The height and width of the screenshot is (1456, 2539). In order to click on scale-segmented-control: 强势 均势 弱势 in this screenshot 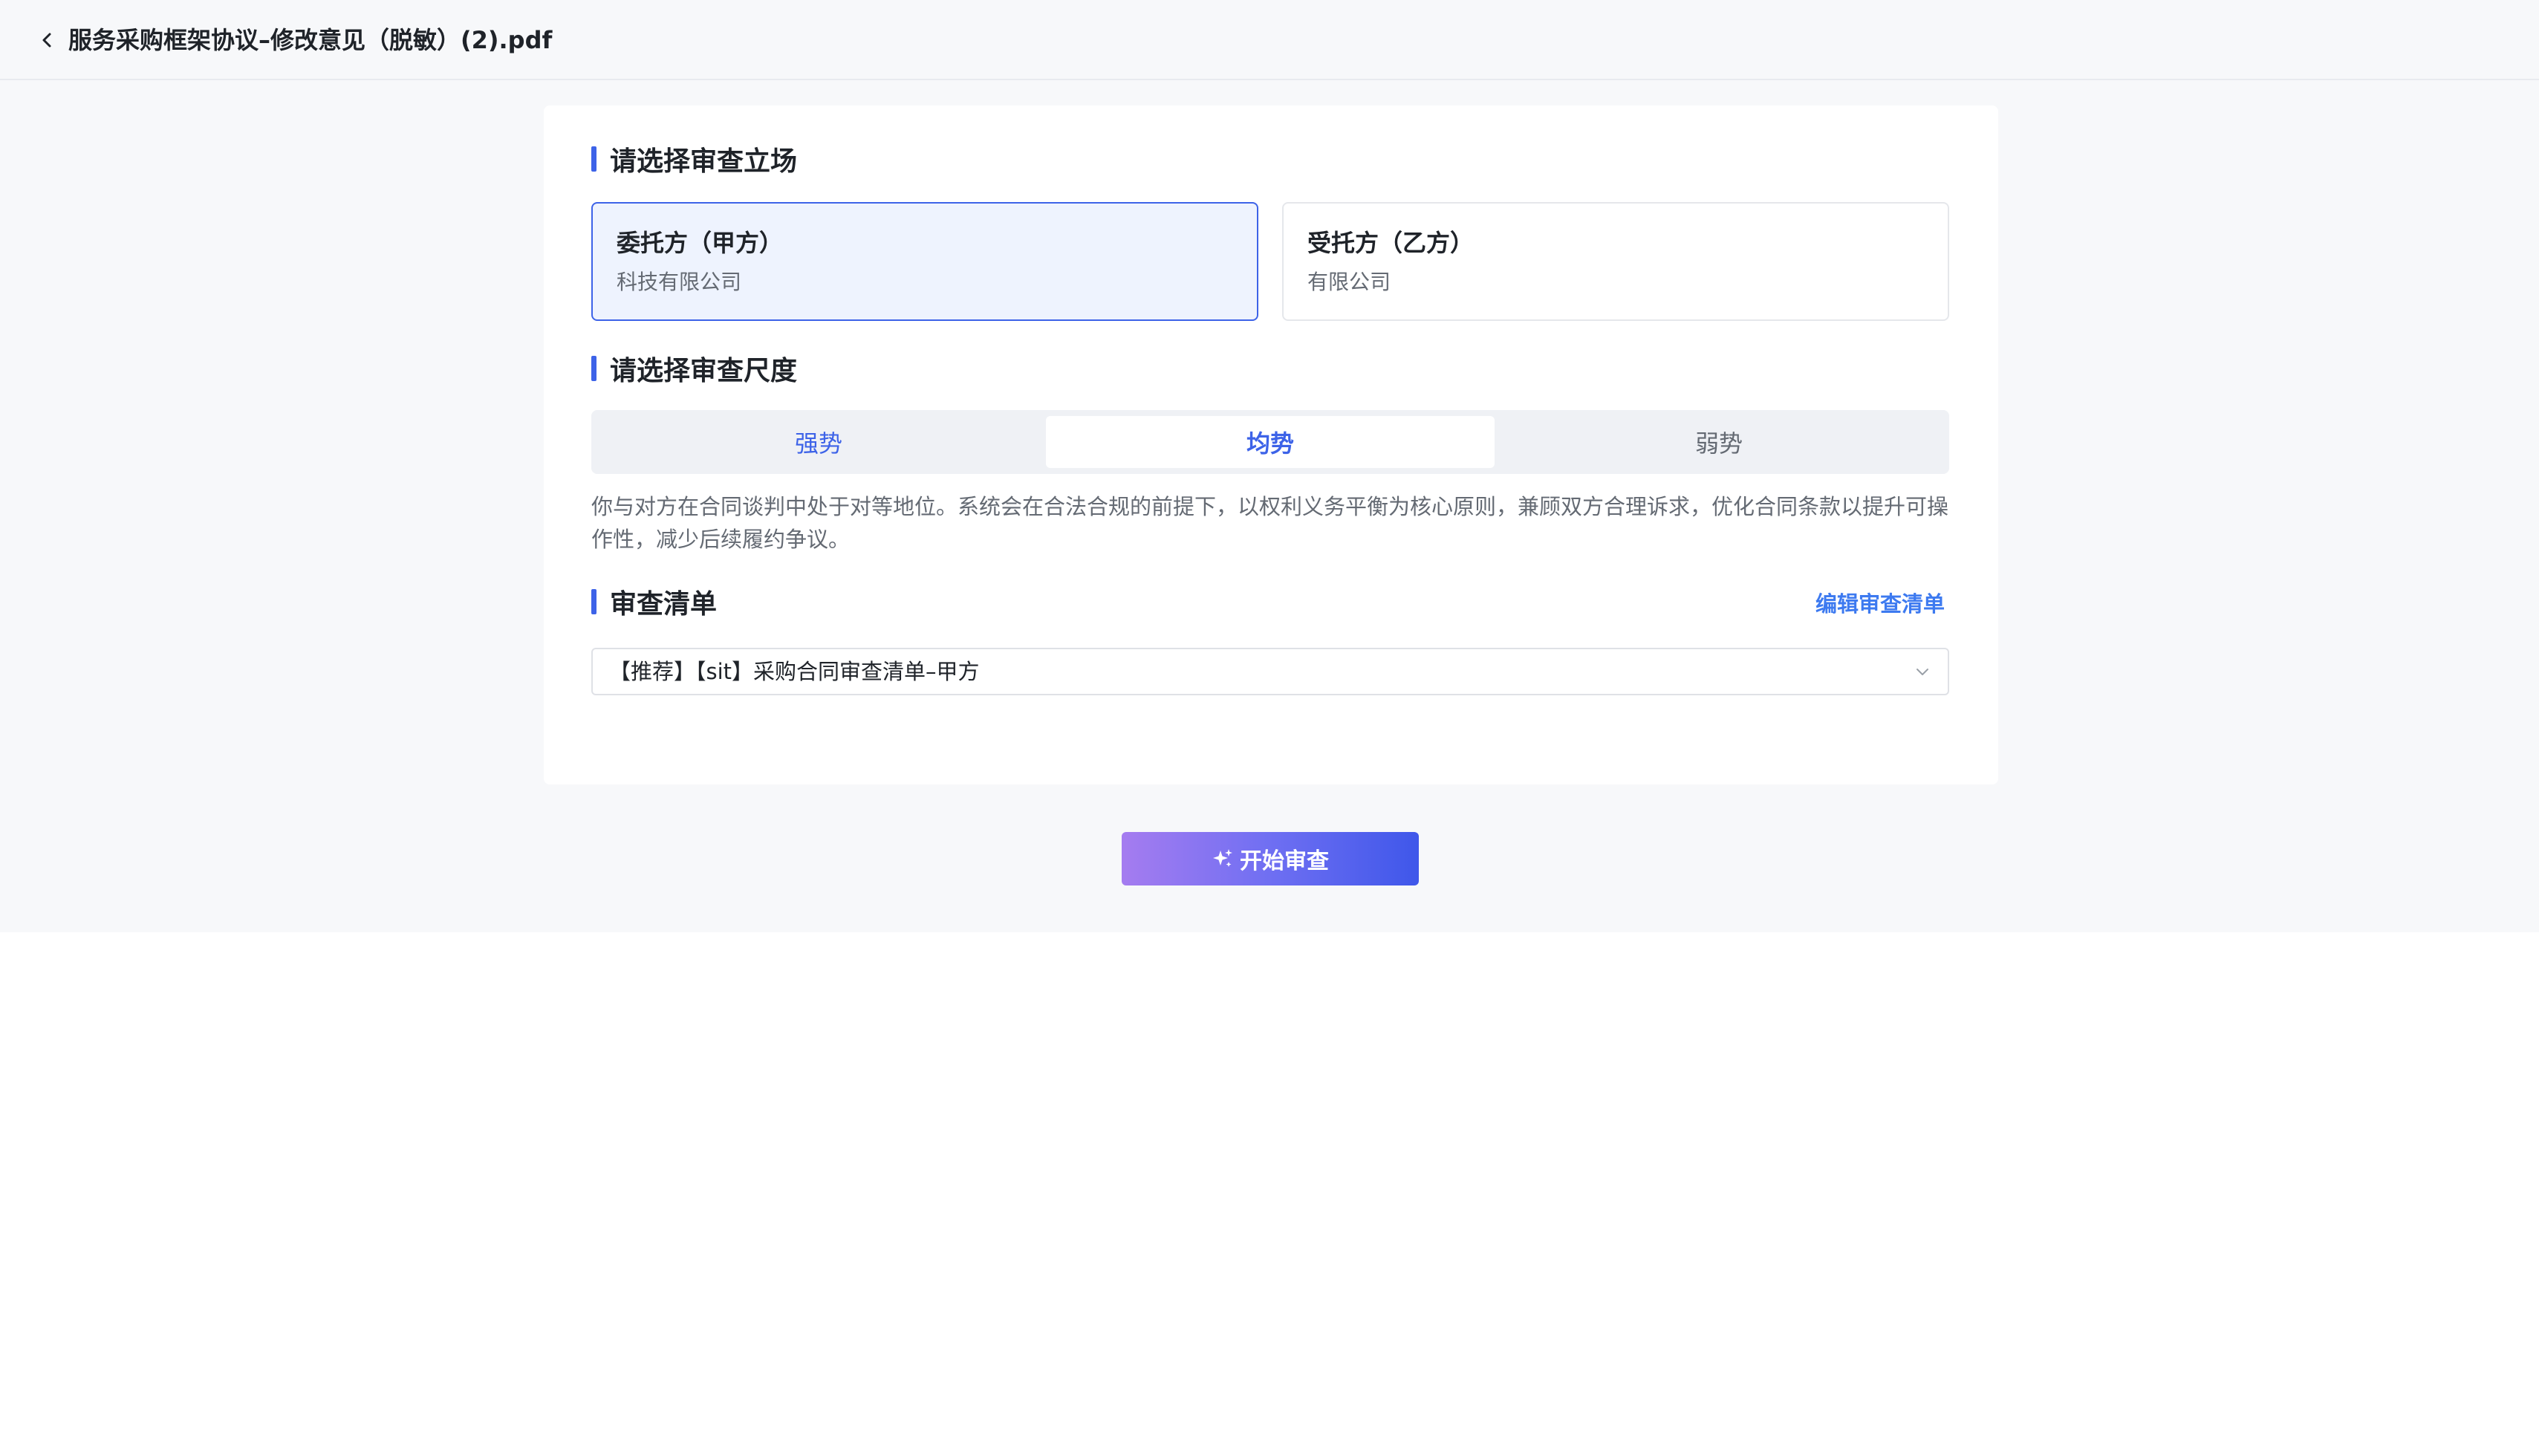, I will do `click(1270, 442)`.